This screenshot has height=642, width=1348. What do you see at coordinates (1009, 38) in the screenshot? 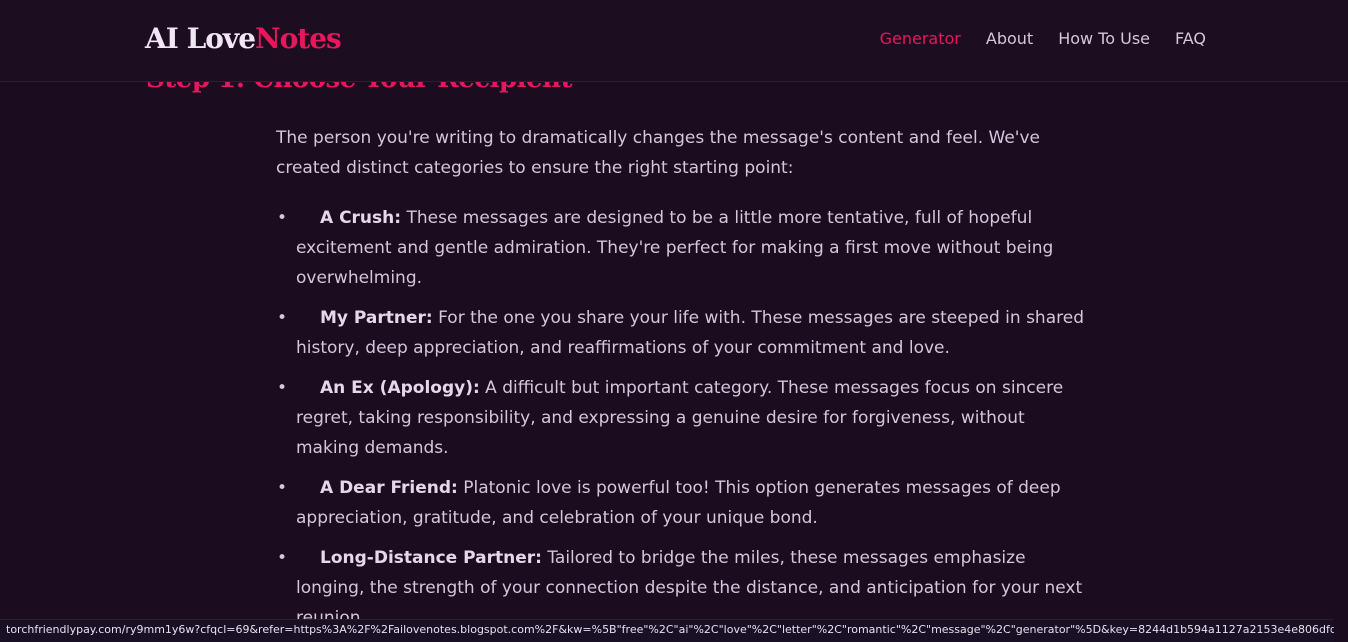
I see `nav-about: About` at bounding box center [1009, 38].